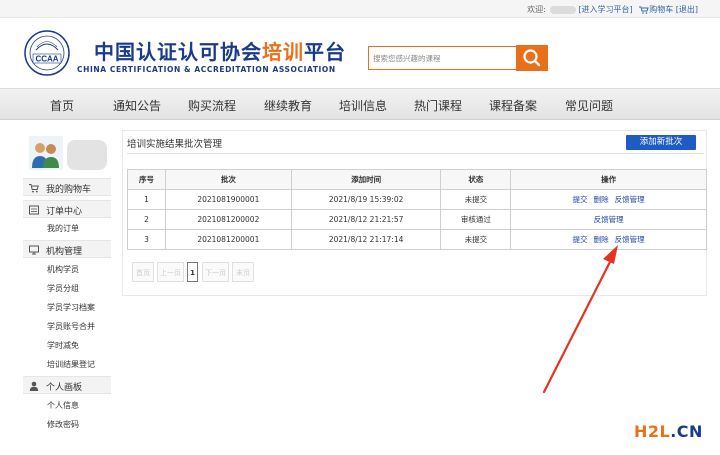  I want to click on avatar, so click(46, 153).